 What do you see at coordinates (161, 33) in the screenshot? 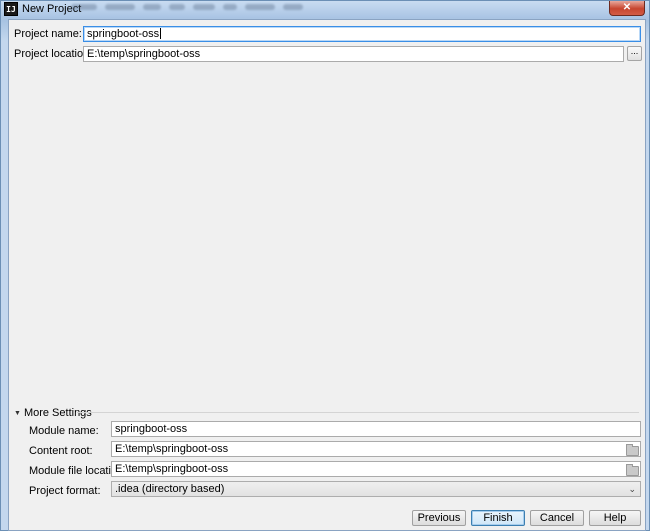
I see `text-caret` at bounding box center [161, 33].